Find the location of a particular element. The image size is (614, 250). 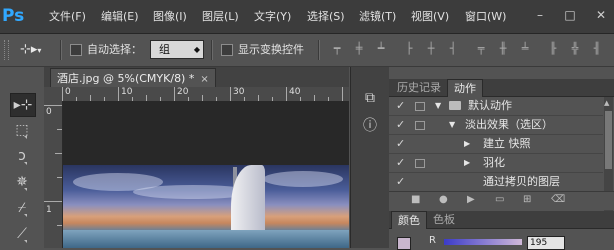

action-row: ✓ ▼ 默认动作 is located at coordinates (496, 106).